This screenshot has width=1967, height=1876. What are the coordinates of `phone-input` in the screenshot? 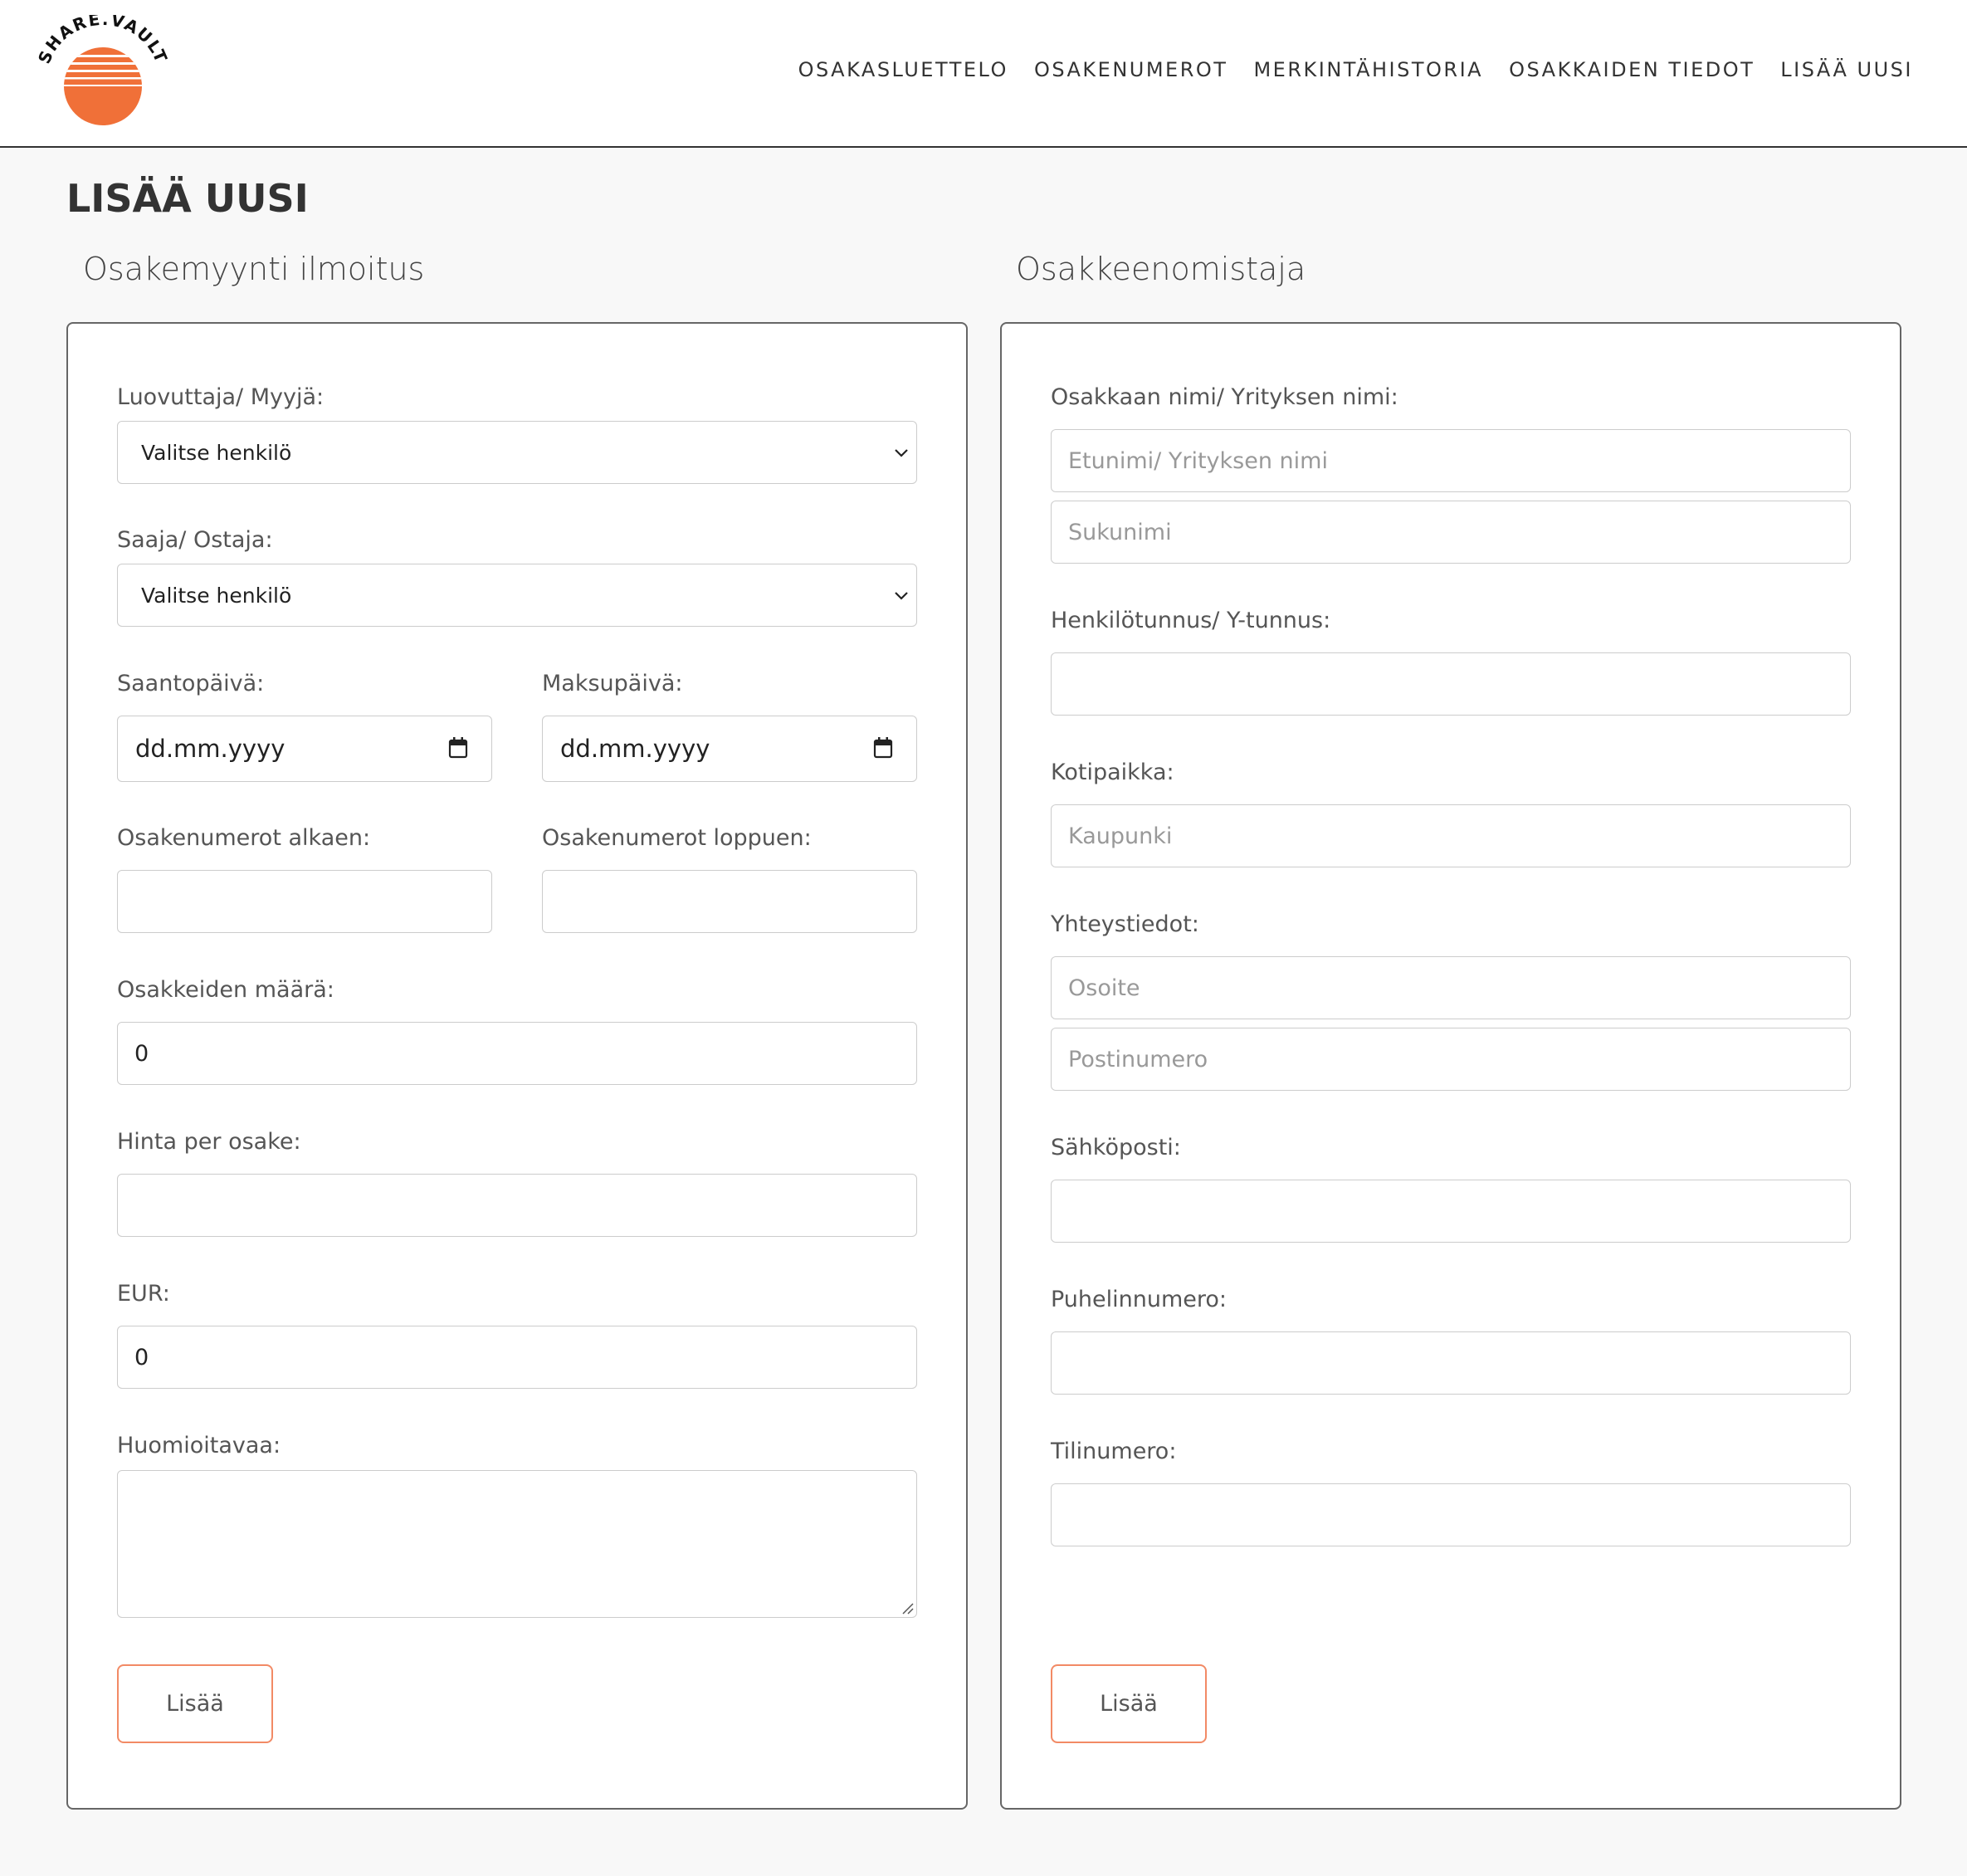 It's located at (1451, 1363).